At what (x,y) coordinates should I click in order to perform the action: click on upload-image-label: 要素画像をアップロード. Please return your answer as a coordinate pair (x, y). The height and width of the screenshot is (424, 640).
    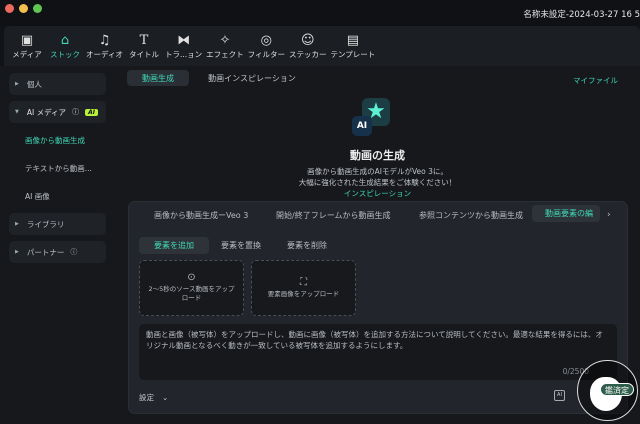
    Looking at the image, I should click on (303, 293).